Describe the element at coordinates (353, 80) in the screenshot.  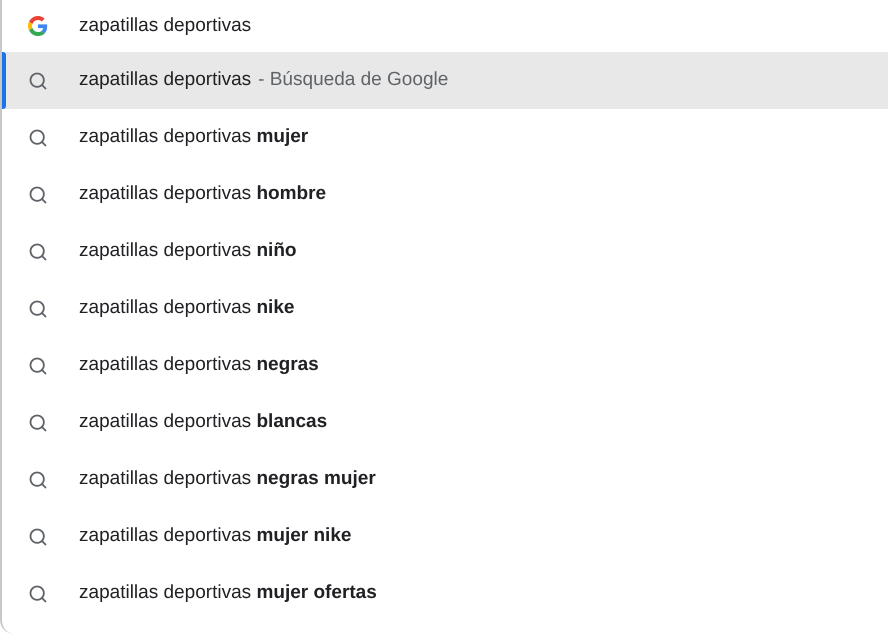
I see `suggestion-detail: - Búsqueda de Google` at that location.